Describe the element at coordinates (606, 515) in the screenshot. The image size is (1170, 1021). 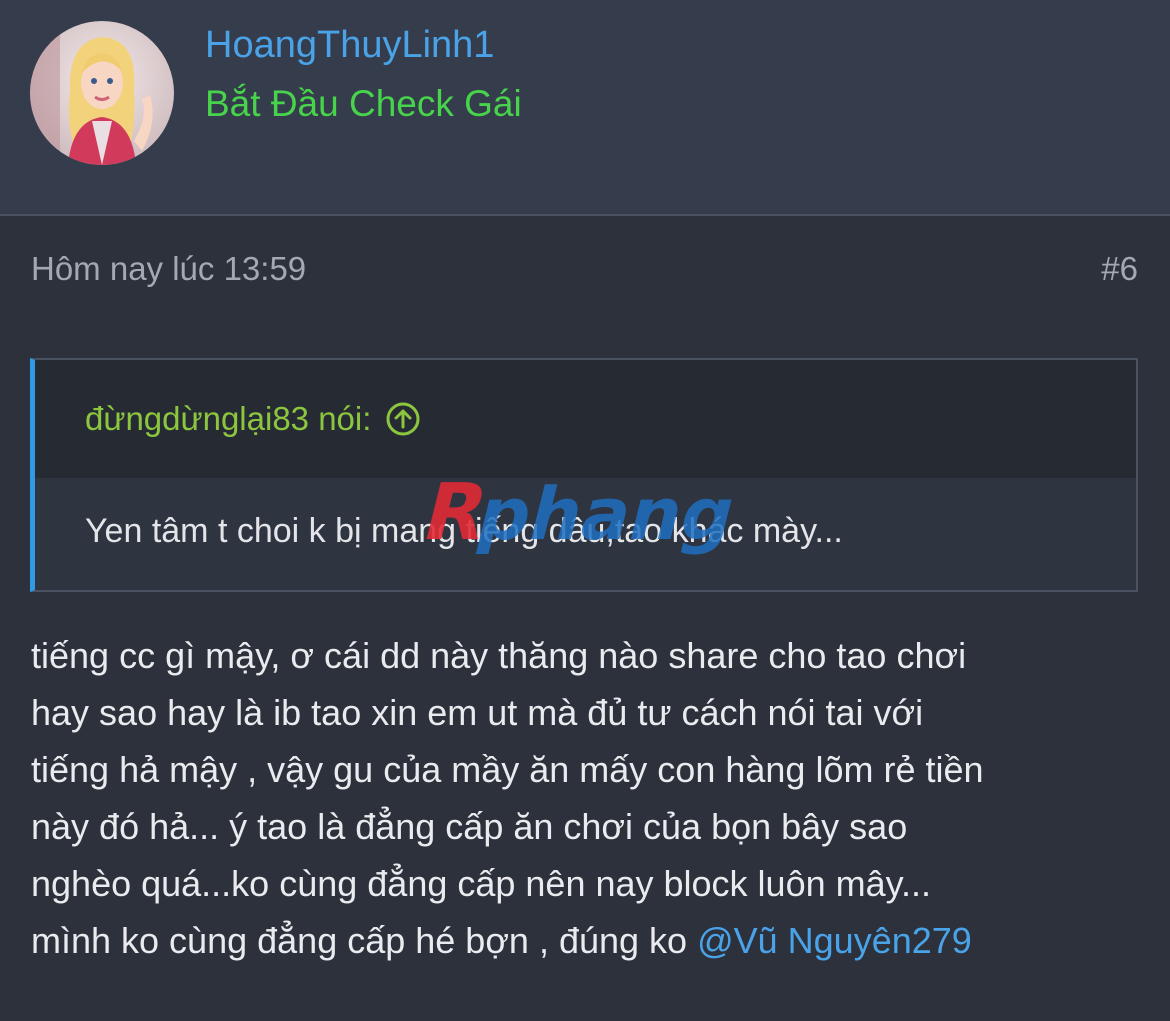
I see `svg-text: phang` at that location.